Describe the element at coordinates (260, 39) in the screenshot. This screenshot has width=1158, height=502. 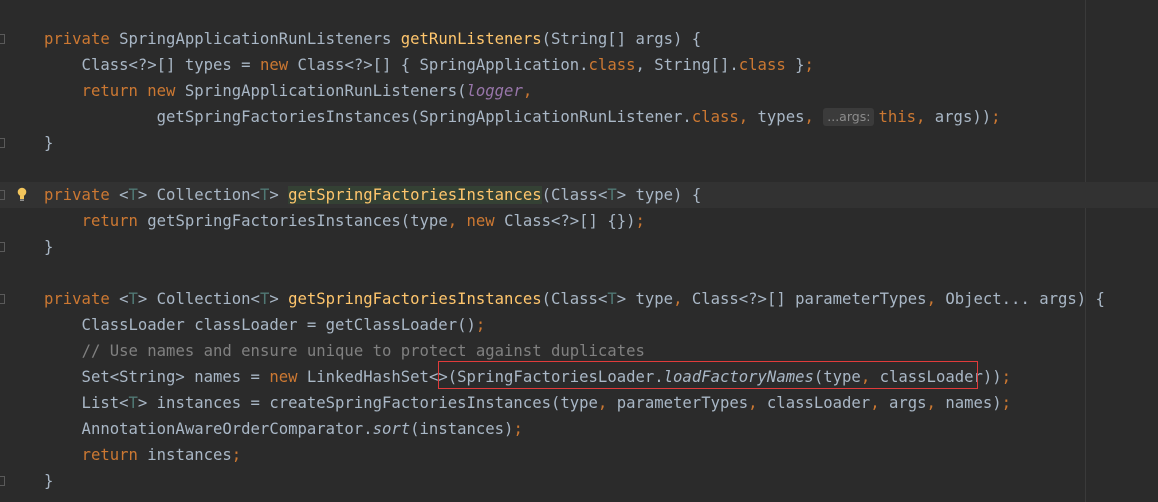
I see `code-token: SpringApplicationRunListeners` at that location.